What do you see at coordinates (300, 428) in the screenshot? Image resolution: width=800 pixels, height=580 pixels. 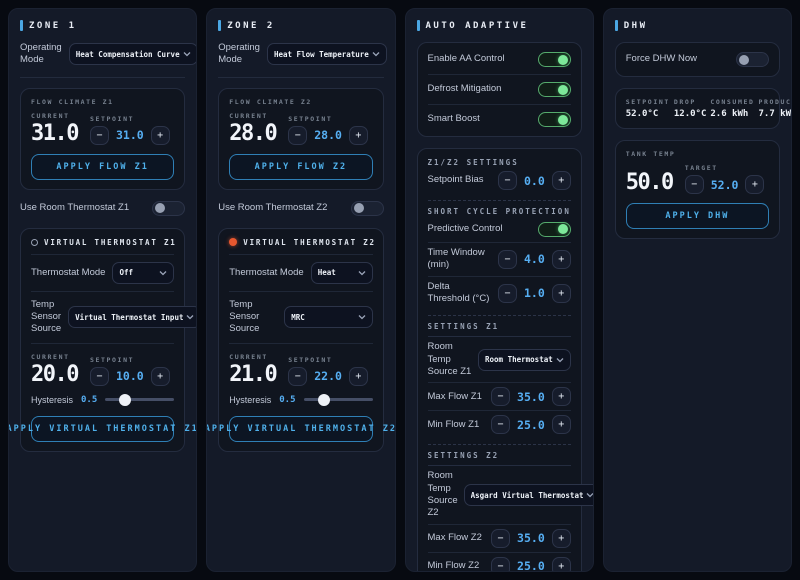 I see `apply-virtual-thermostat-z2-button: APPLY VIRTUAL THERMOSTAT Z2` at bounding box center [300, 428].